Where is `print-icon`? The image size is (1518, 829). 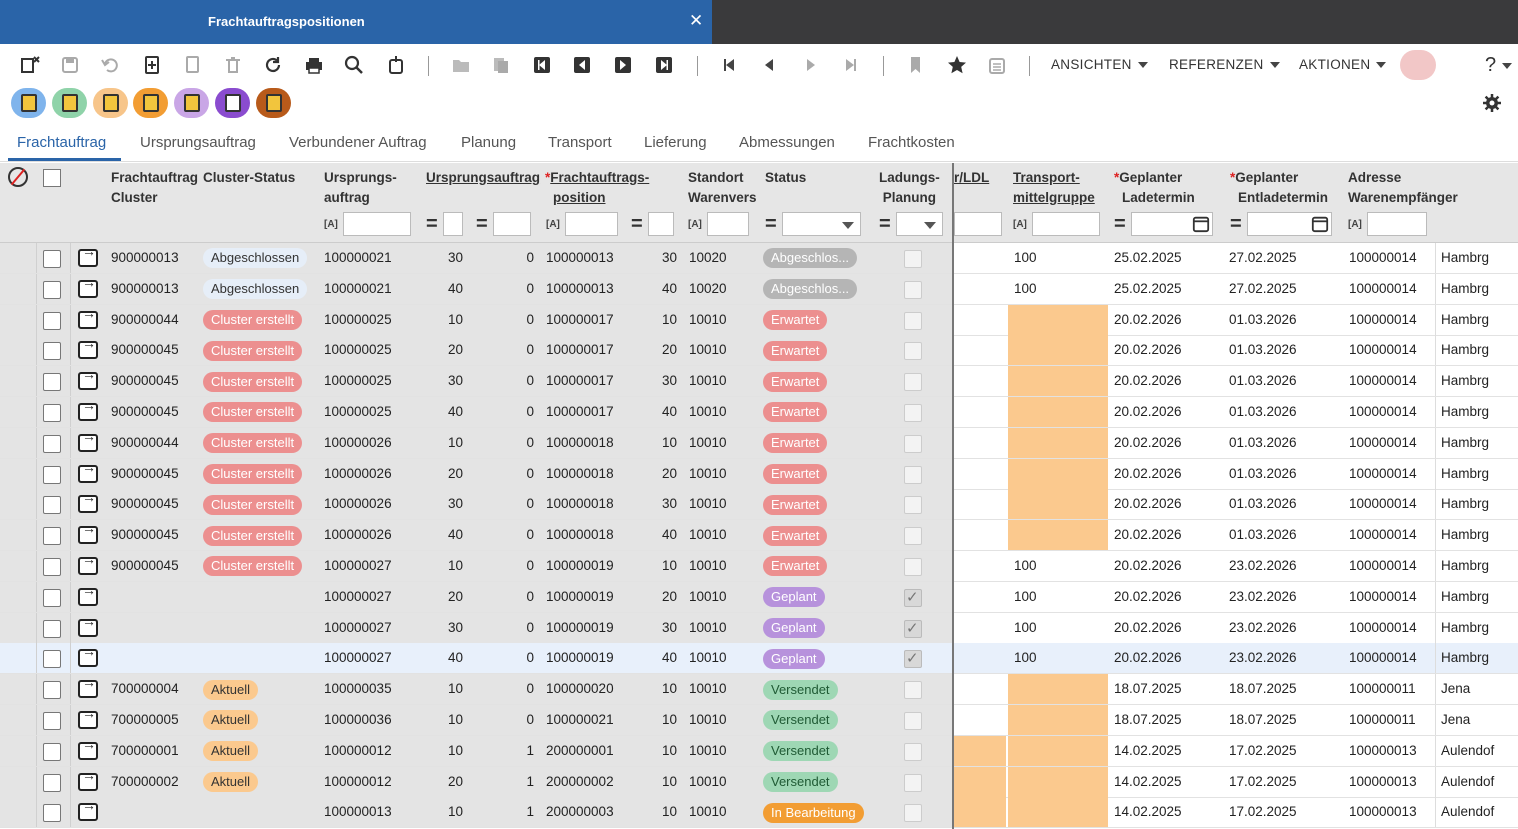 print-icon is located at coordinates (314, 65).